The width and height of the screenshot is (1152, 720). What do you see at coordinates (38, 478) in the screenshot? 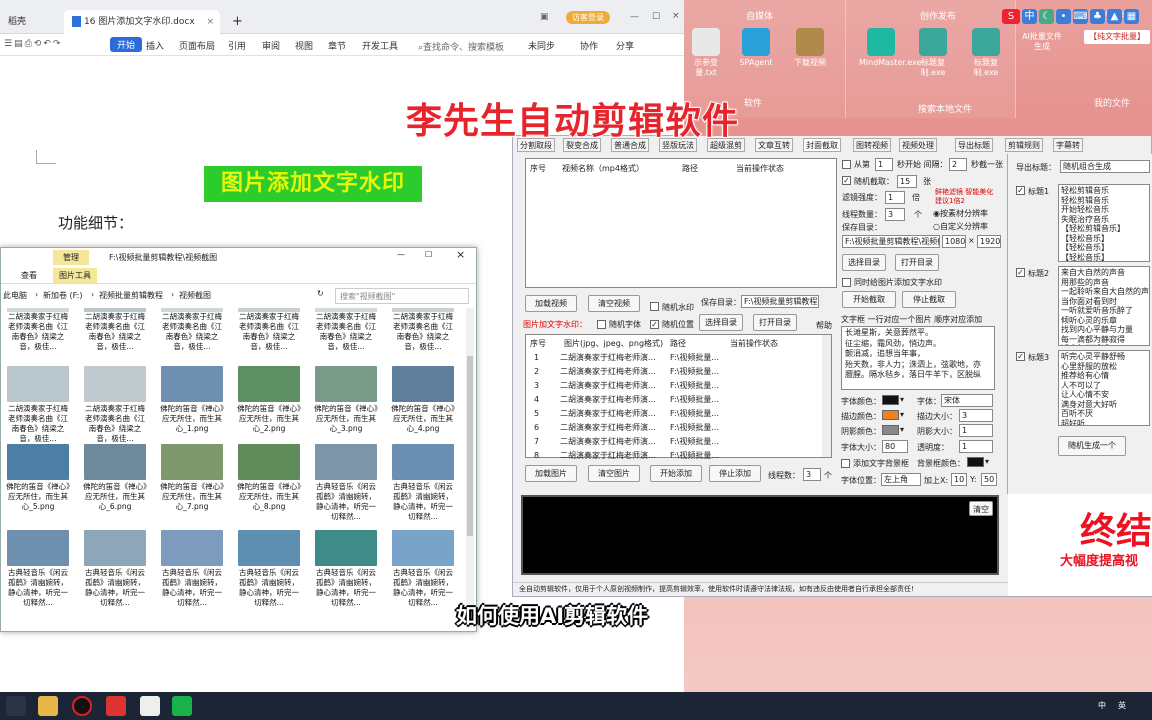
I see `file-thumbnail: 佛陀的笛音《禅心》应无所住，而生其心_5.png` at bounding box center [38, 478].